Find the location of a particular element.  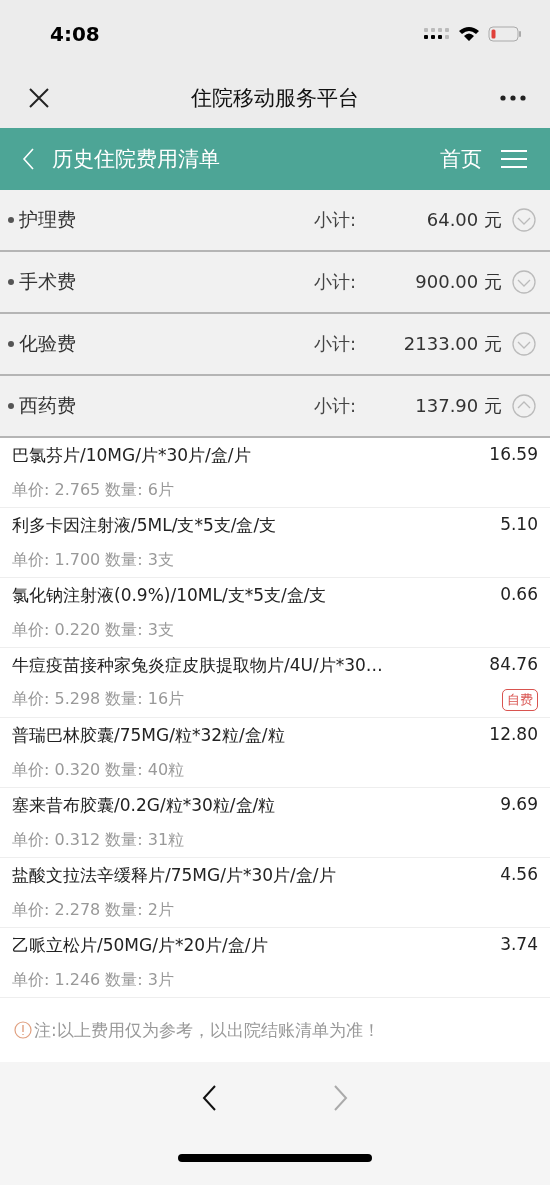

wifi-icon is located at coordinates (469, 34).